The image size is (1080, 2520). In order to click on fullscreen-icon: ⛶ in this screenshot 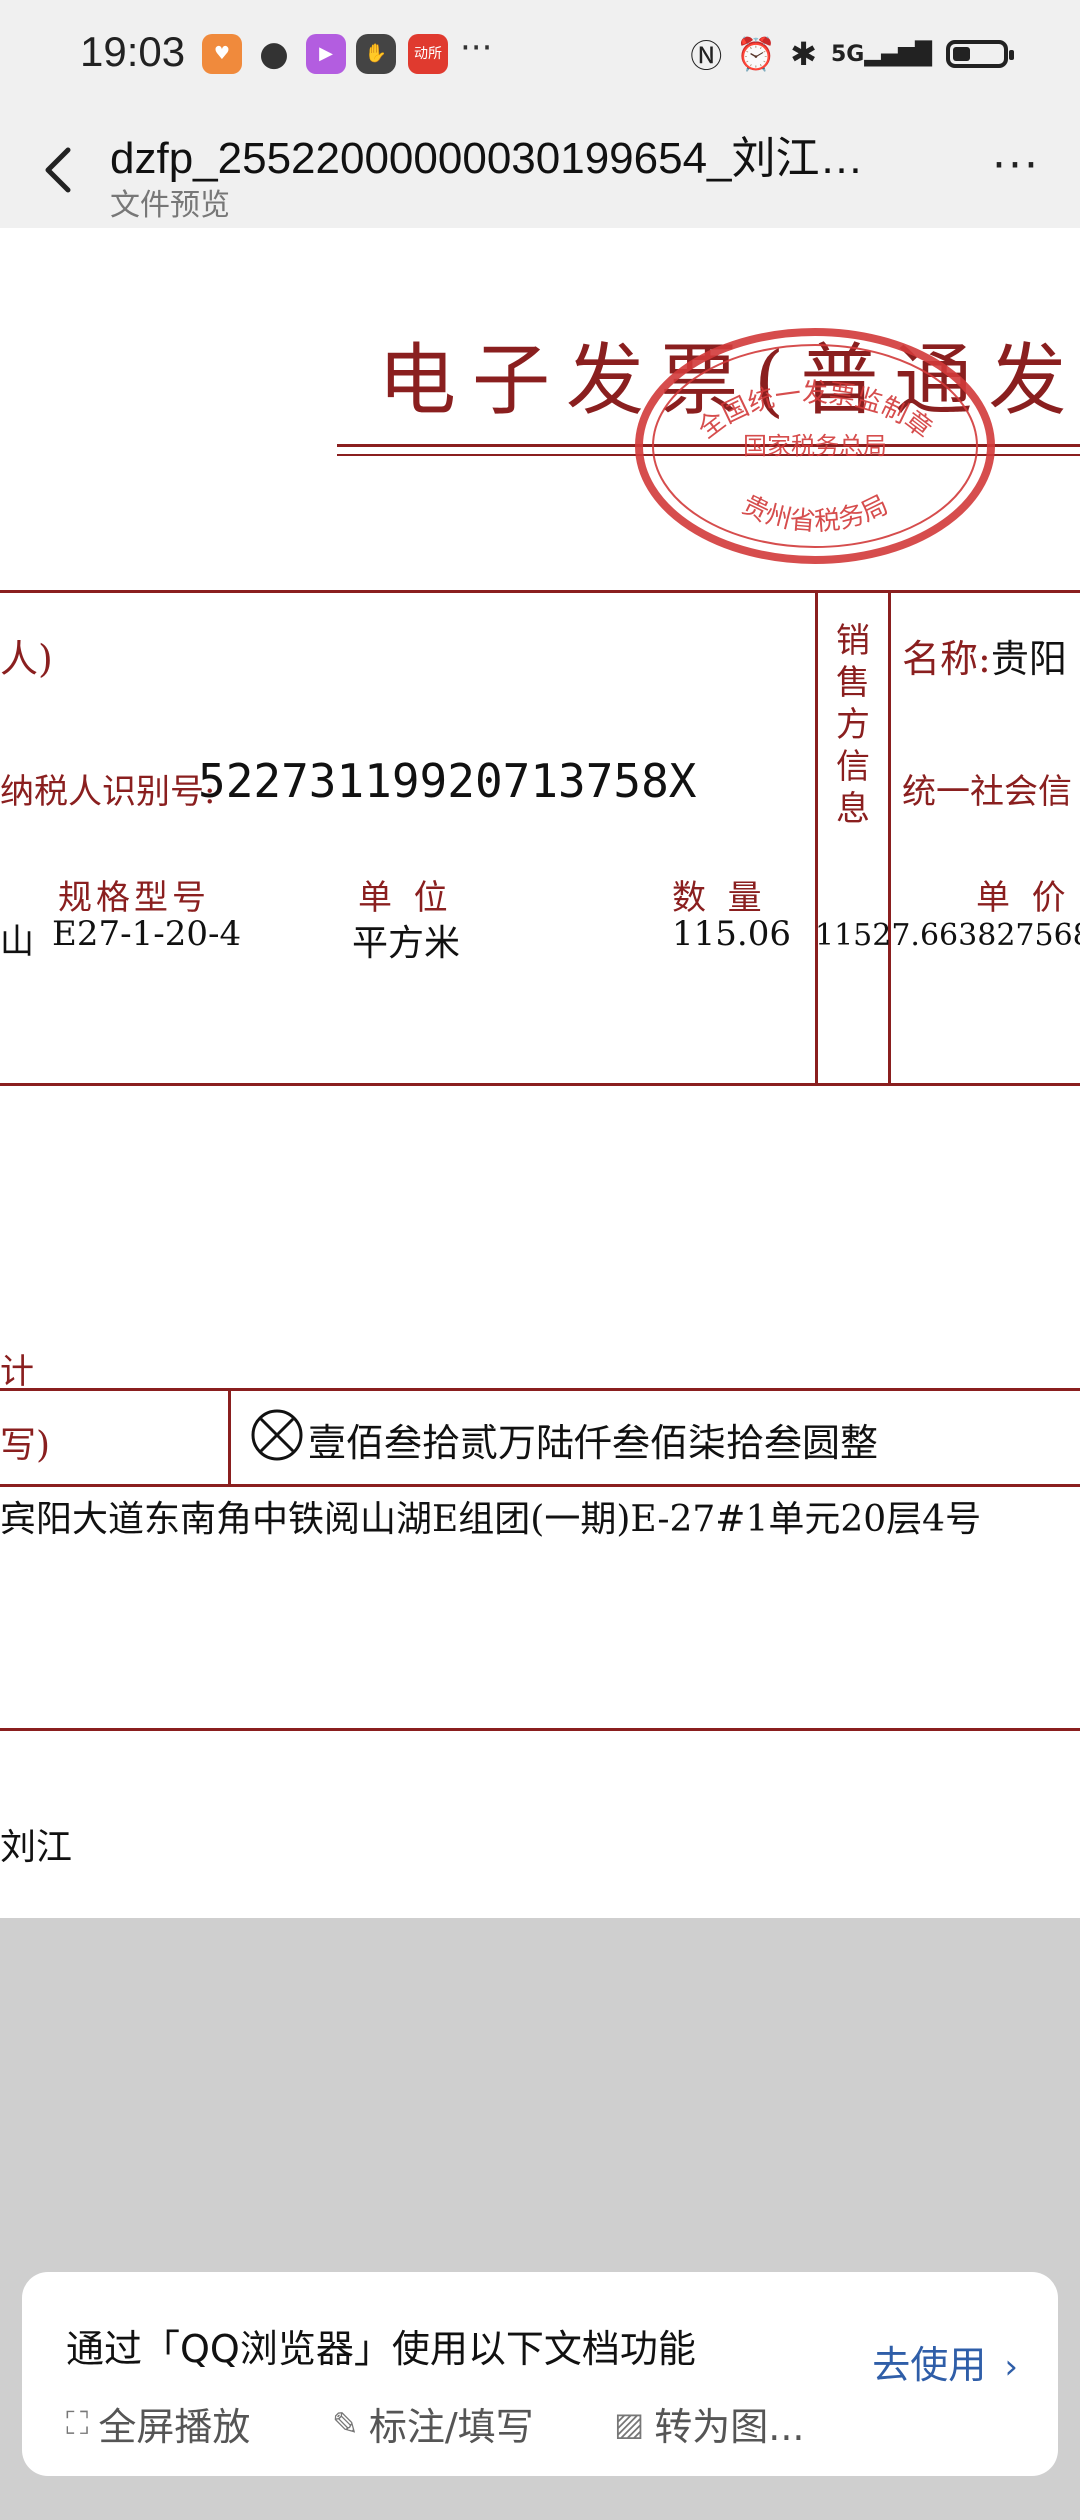, I will do `click(77, 2423)`.